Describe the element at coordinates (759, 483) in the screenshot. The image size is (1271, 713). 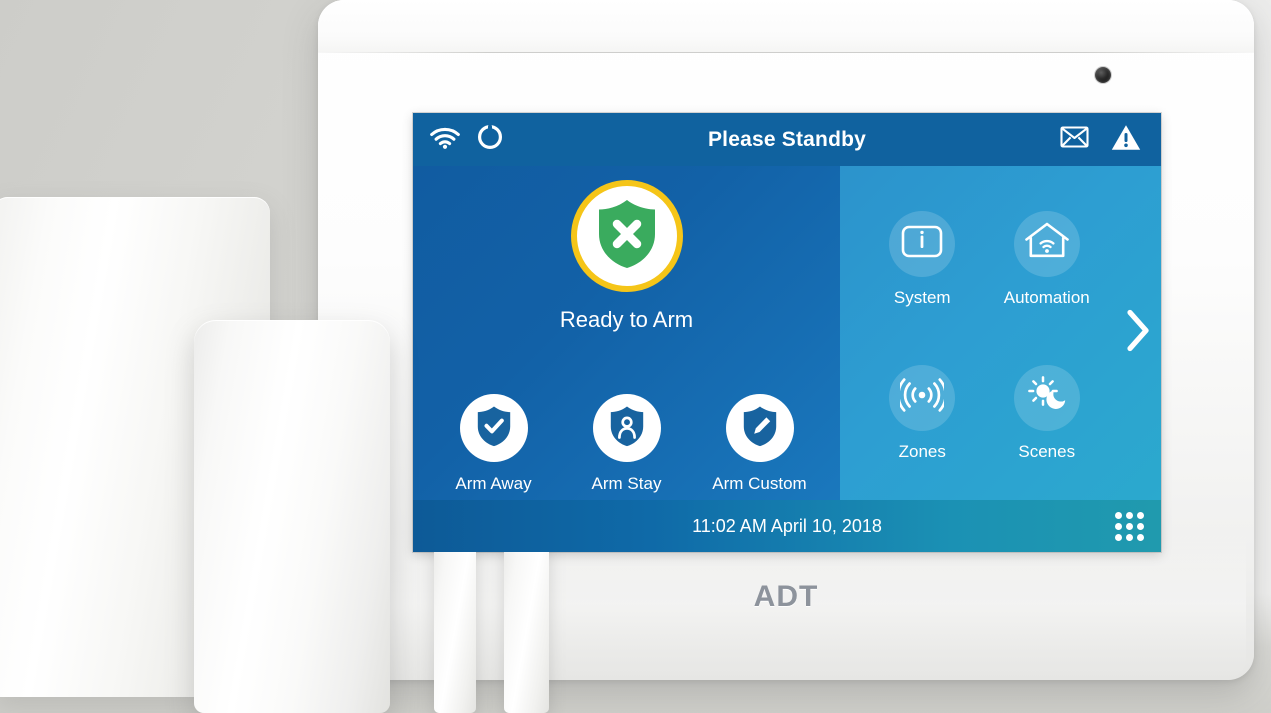
I see `arm-custom-label: Arm Custom` at that location.